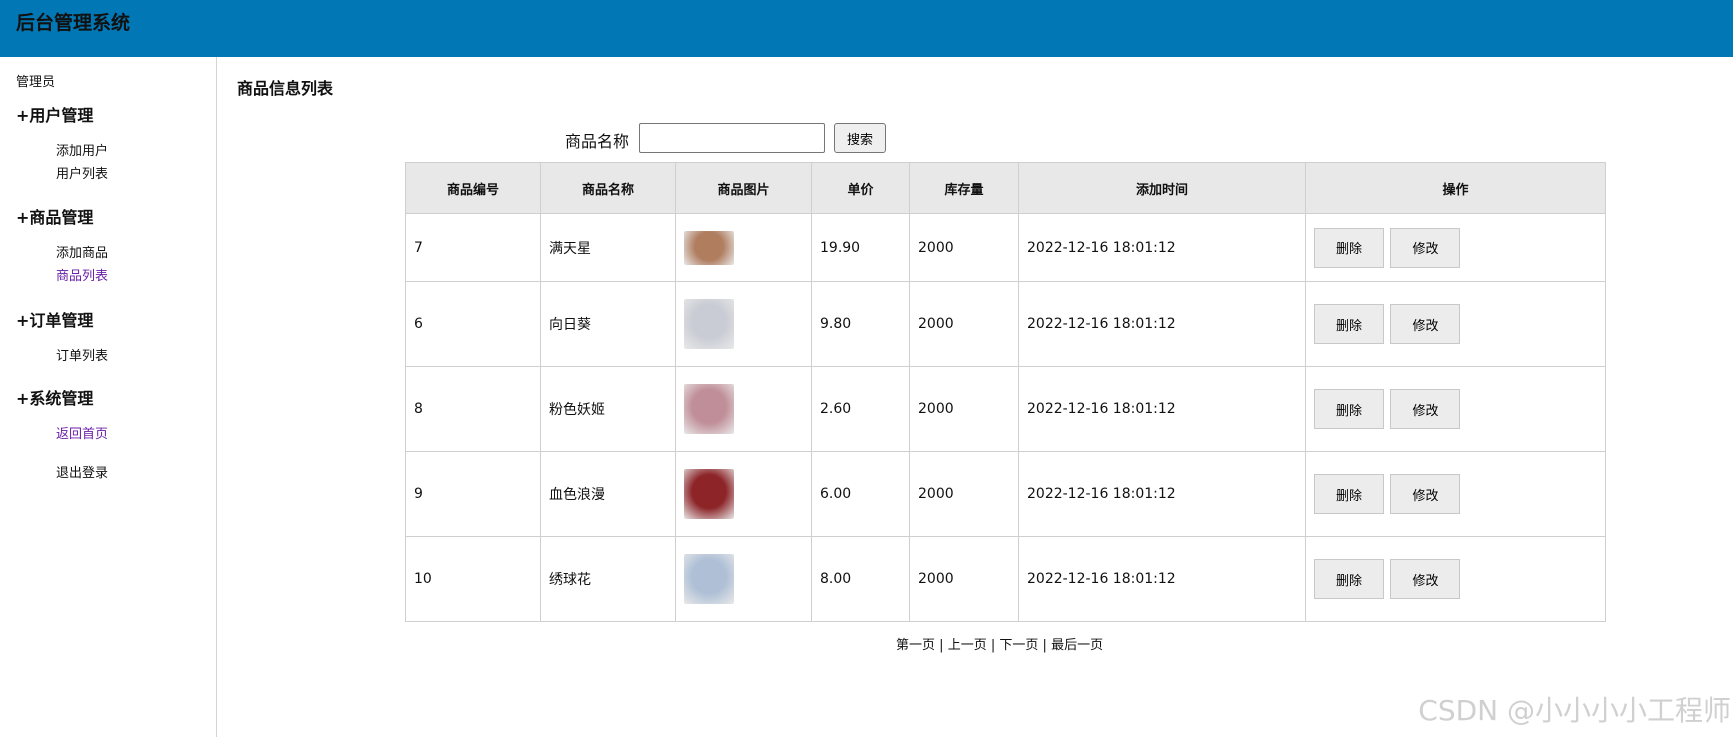 The width and height of the screenshot is (1733, 737). I want to click on pager-next-page: 下一页, so click(1018, 645).